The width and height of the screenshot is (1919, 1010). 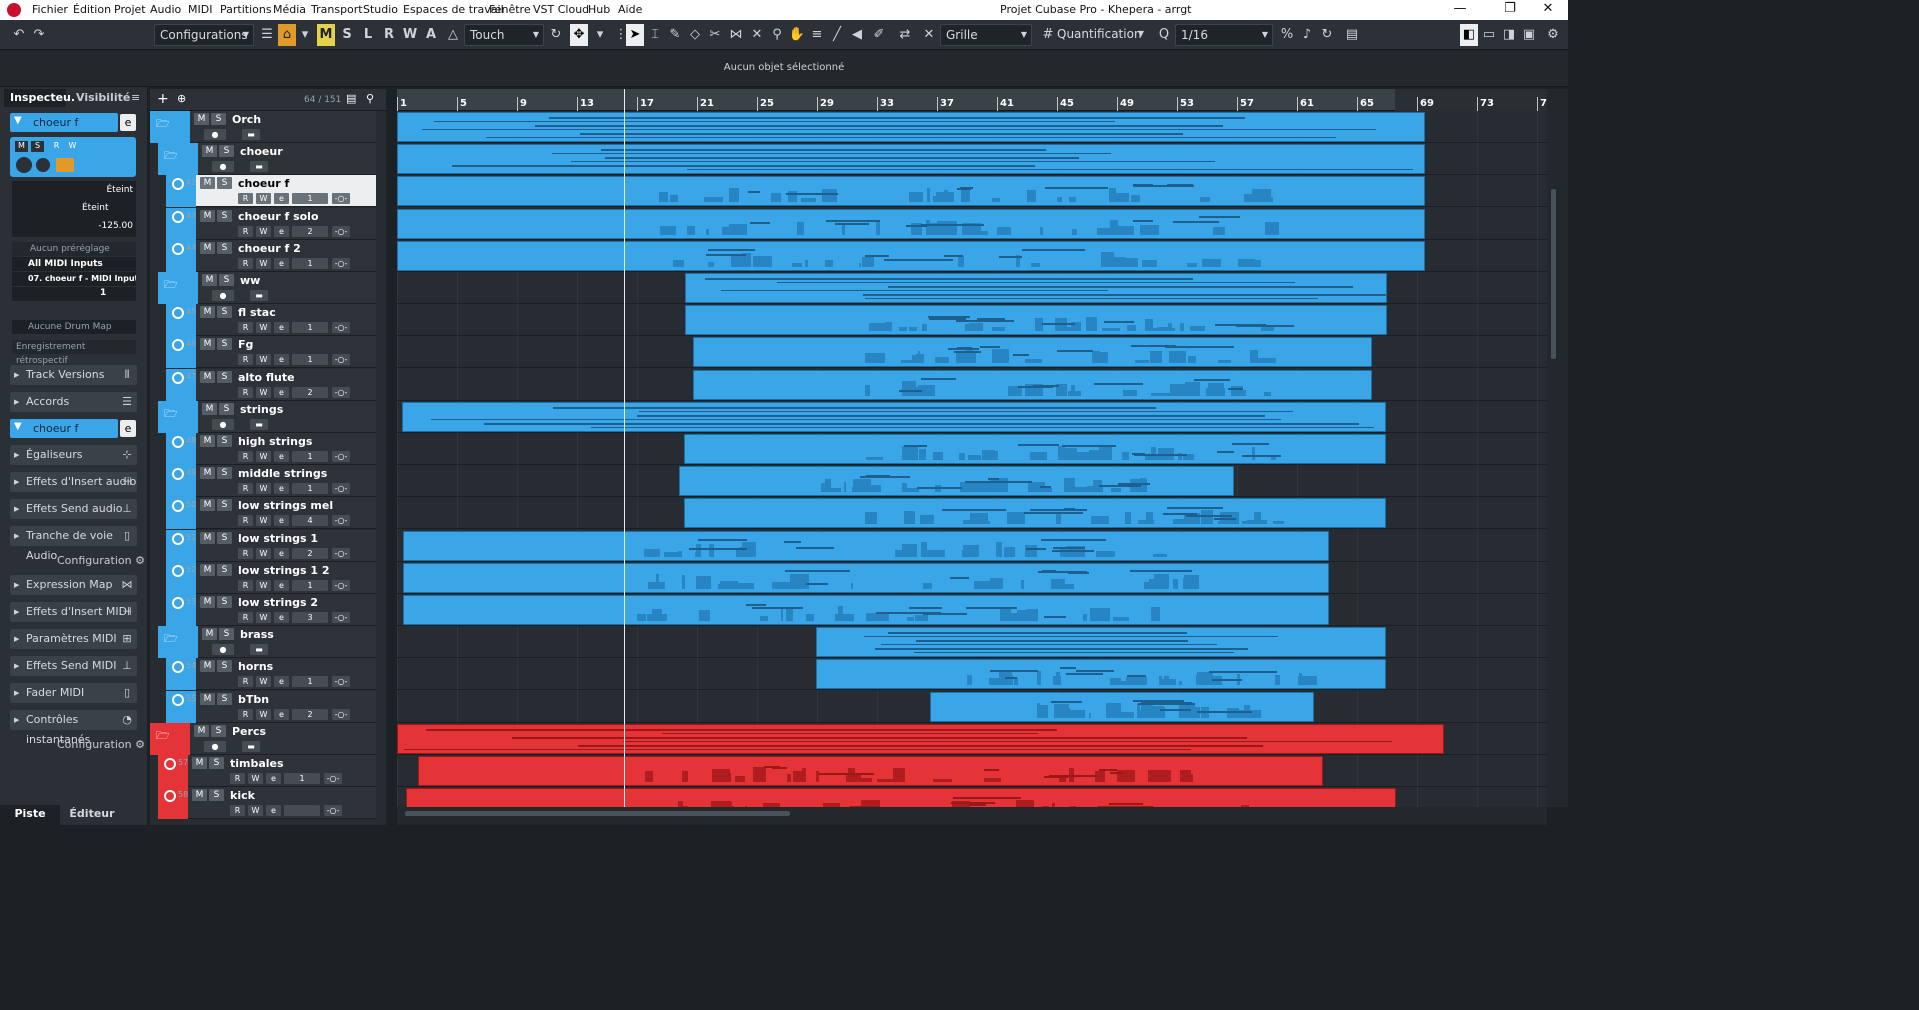 What do you see at coordinates (579, 35) in the screenshot?
I see `snap-icon: ✥` at bounding box center [579, 35].